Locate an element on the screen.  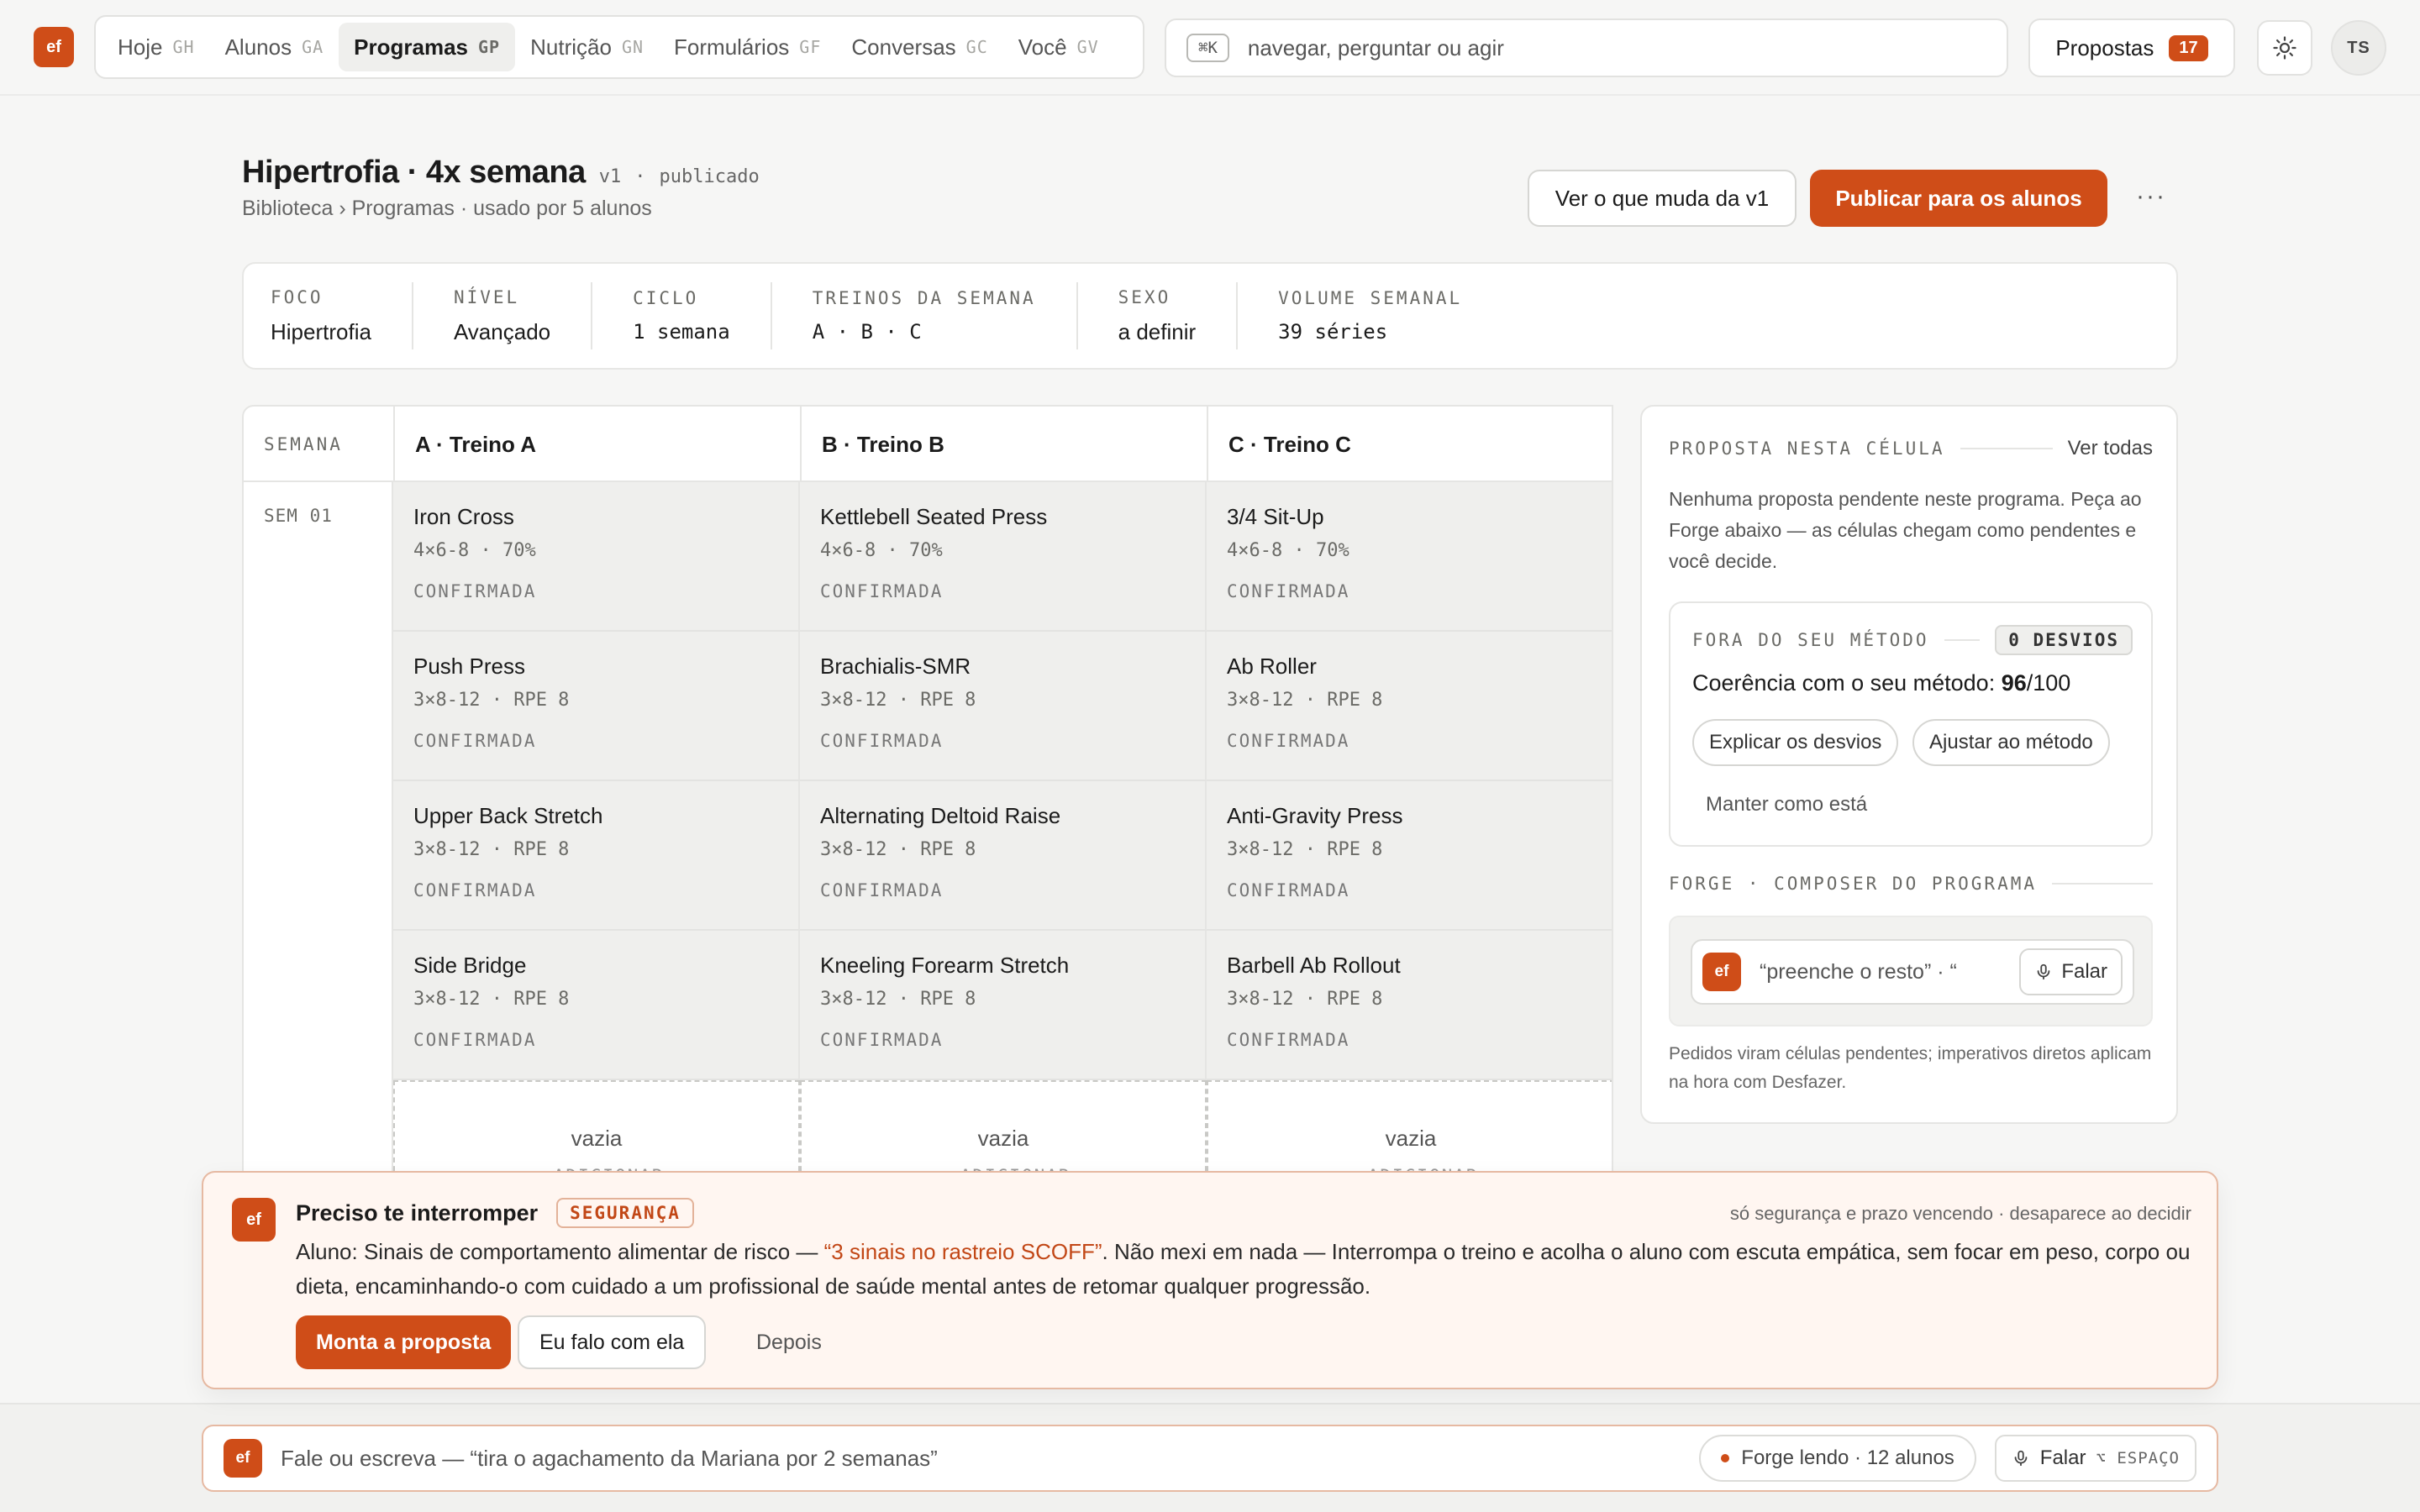
command-placeholder: navegar, perguntar ou agir is located at coordinates (1376, 47).